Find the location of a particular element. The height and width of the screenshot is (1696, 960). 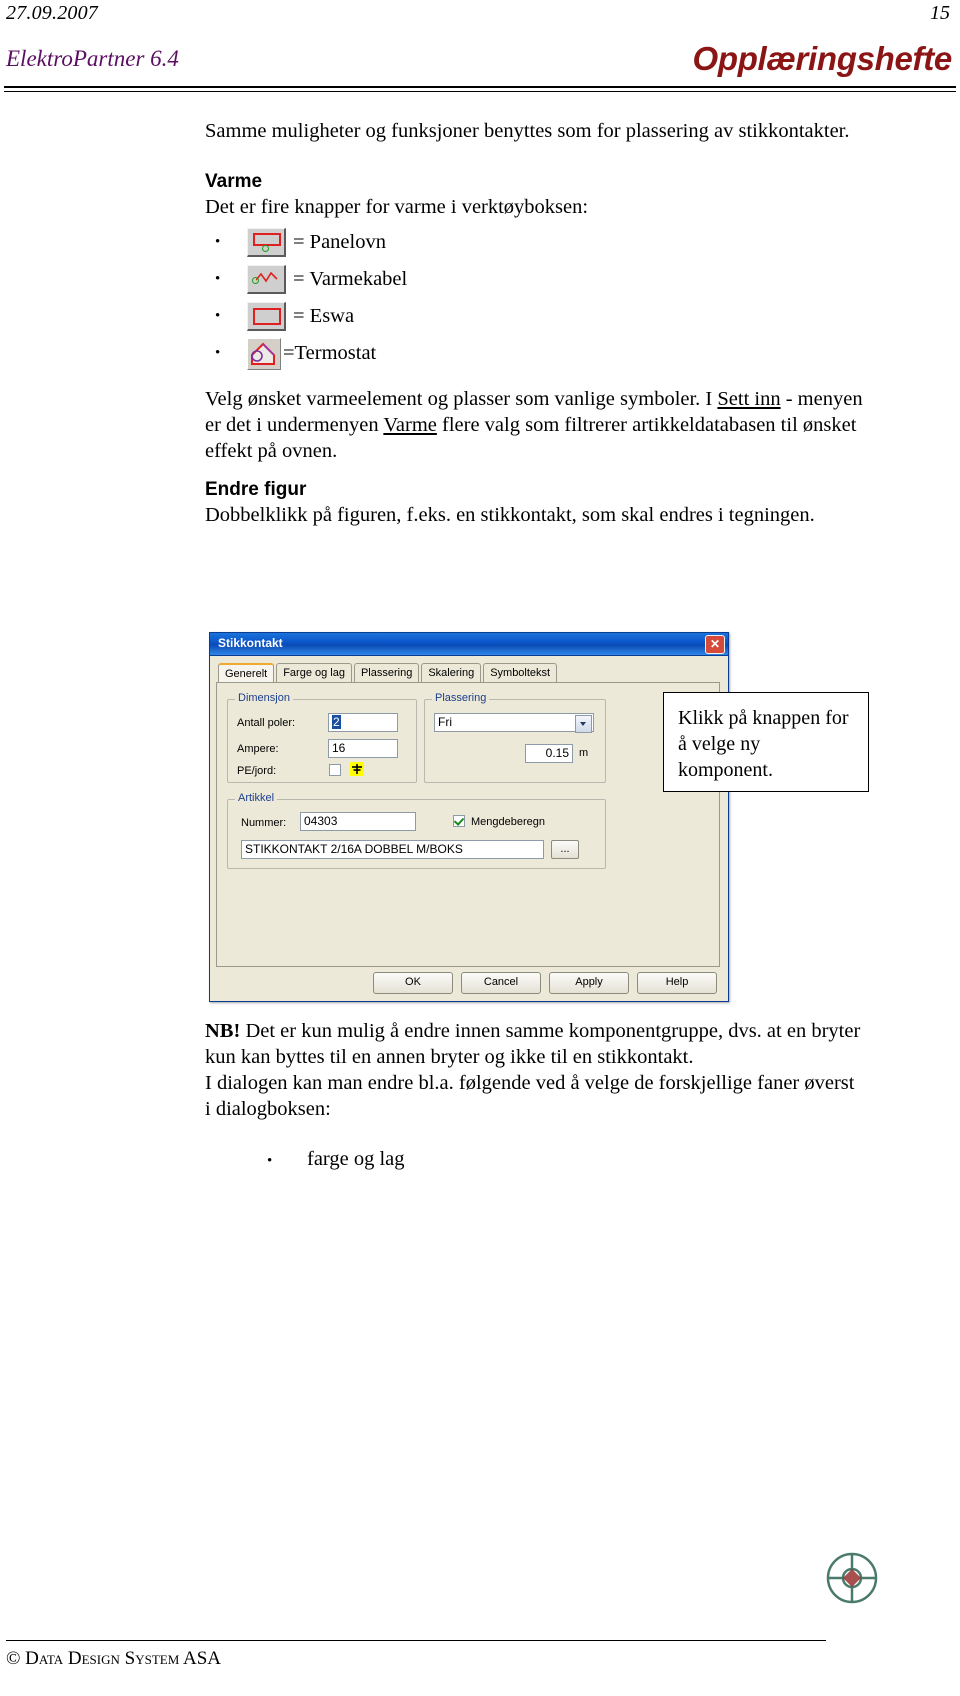

panelovn-toolbar-icon is located at coordinates (266, 242).